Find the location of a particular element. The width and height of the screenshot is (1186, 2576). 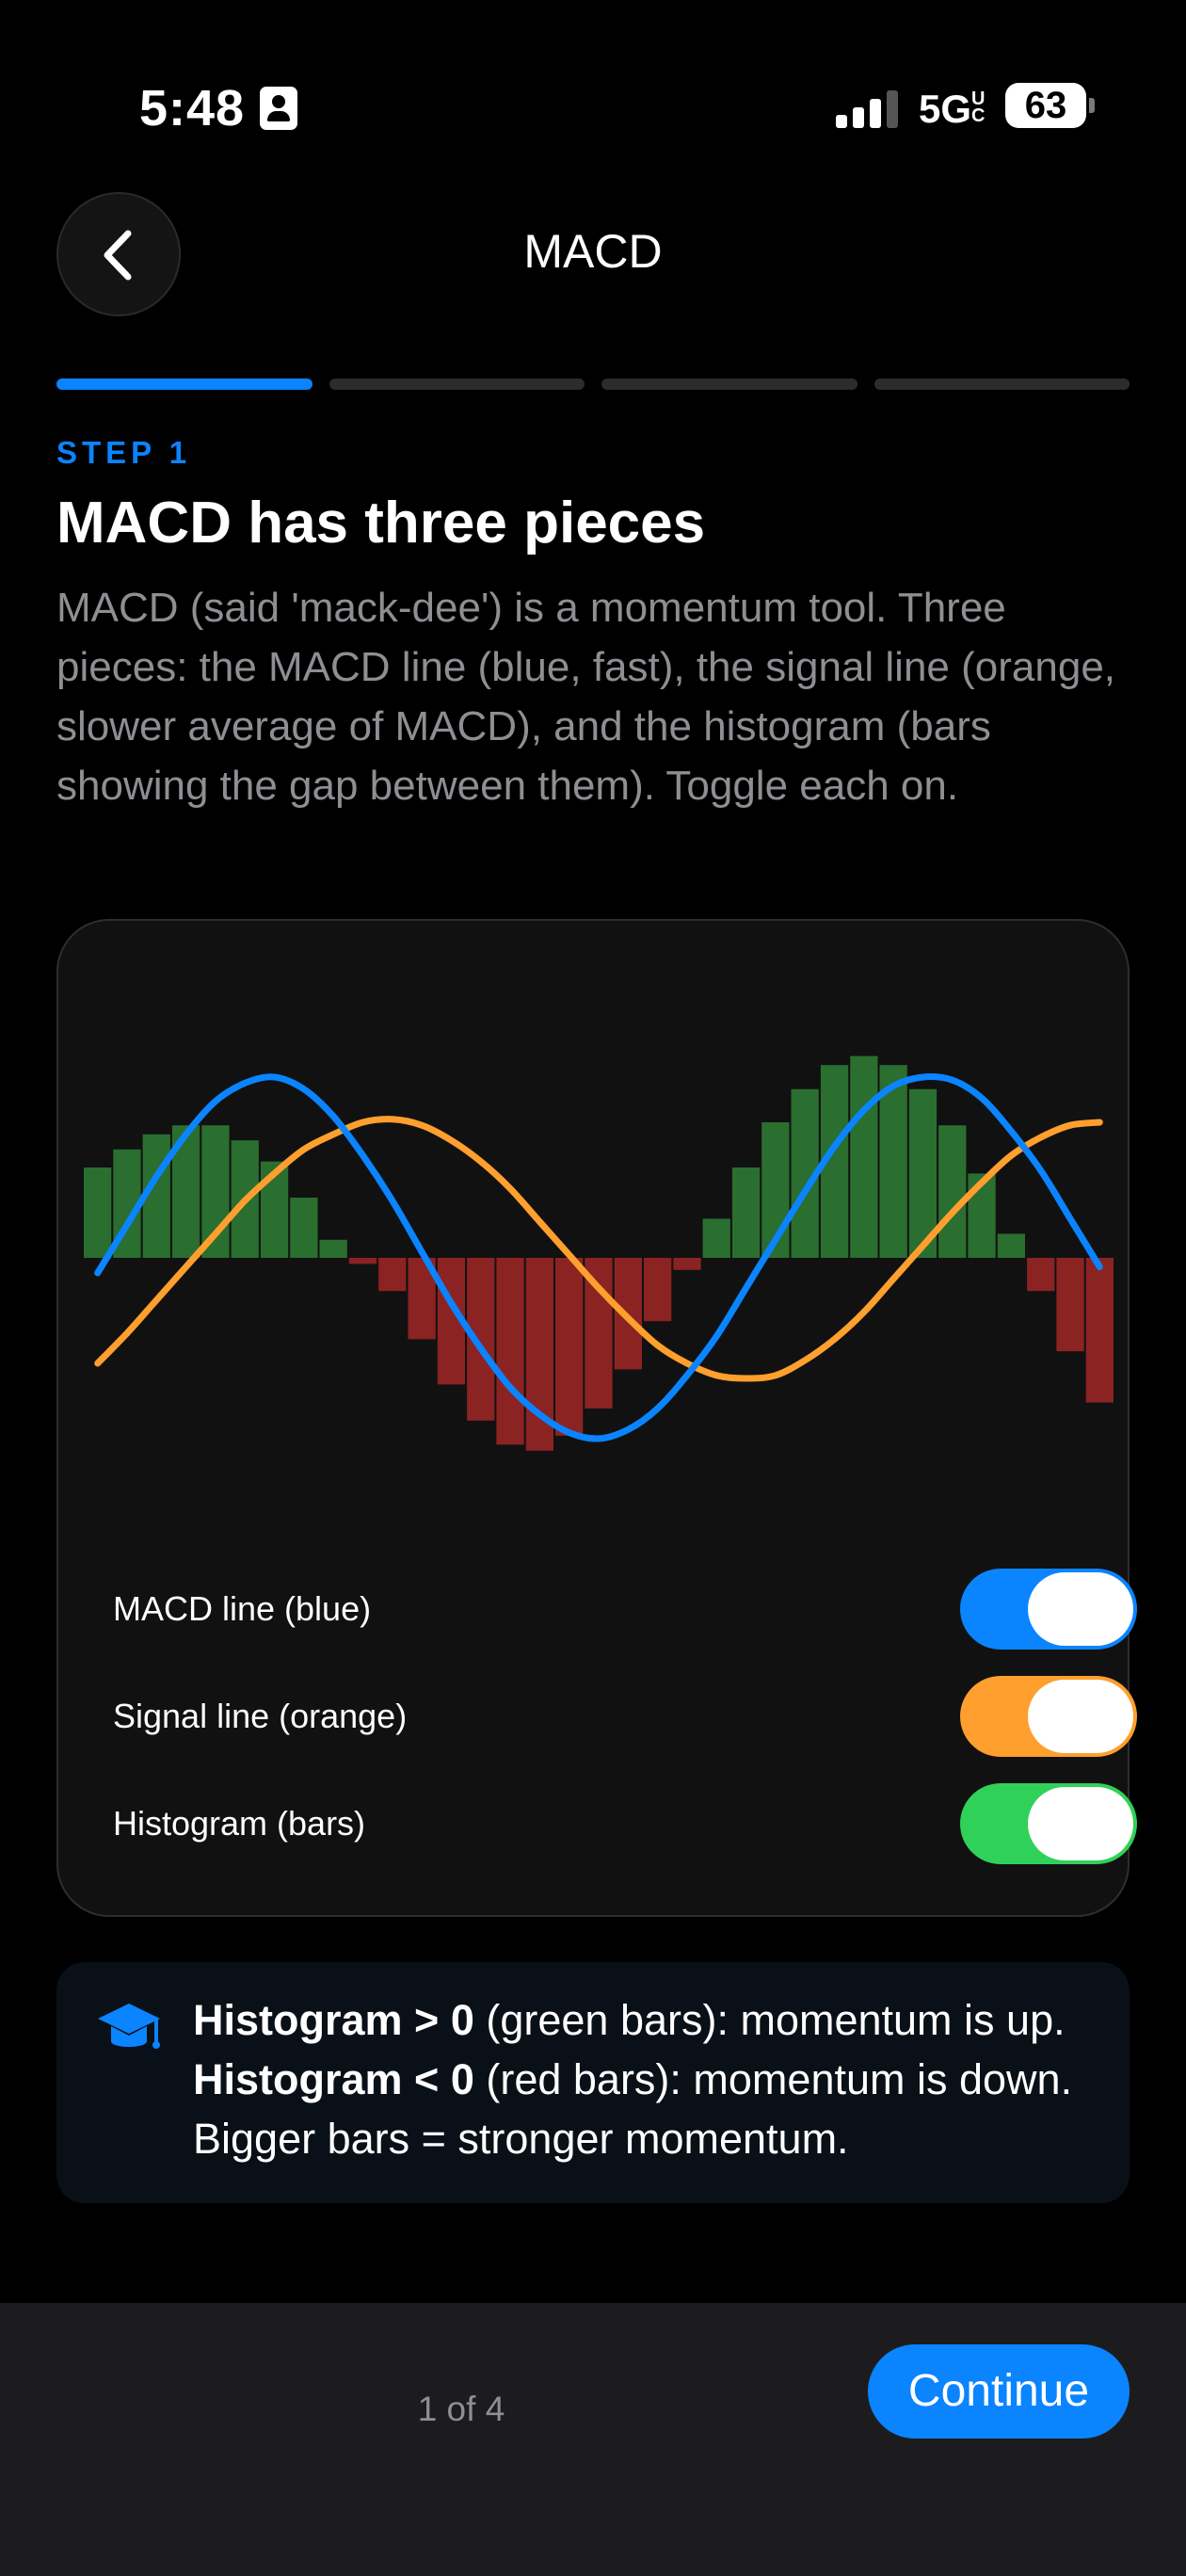

toggle-label-signal: Signal line (orange) is located at coordinates (260, 1716).